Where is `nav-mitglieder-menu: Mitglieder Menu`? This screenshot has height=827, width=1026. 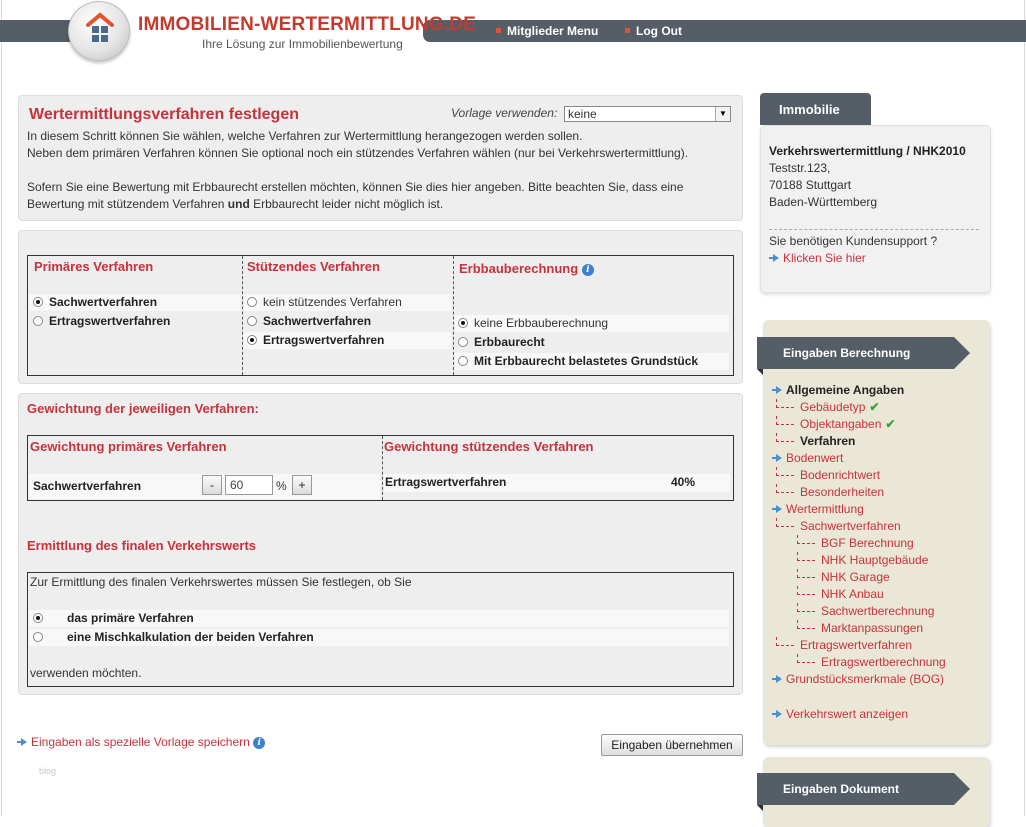 nav-mitglieder-menu: Mitglieder Menu is located at coordinates (547, 31).